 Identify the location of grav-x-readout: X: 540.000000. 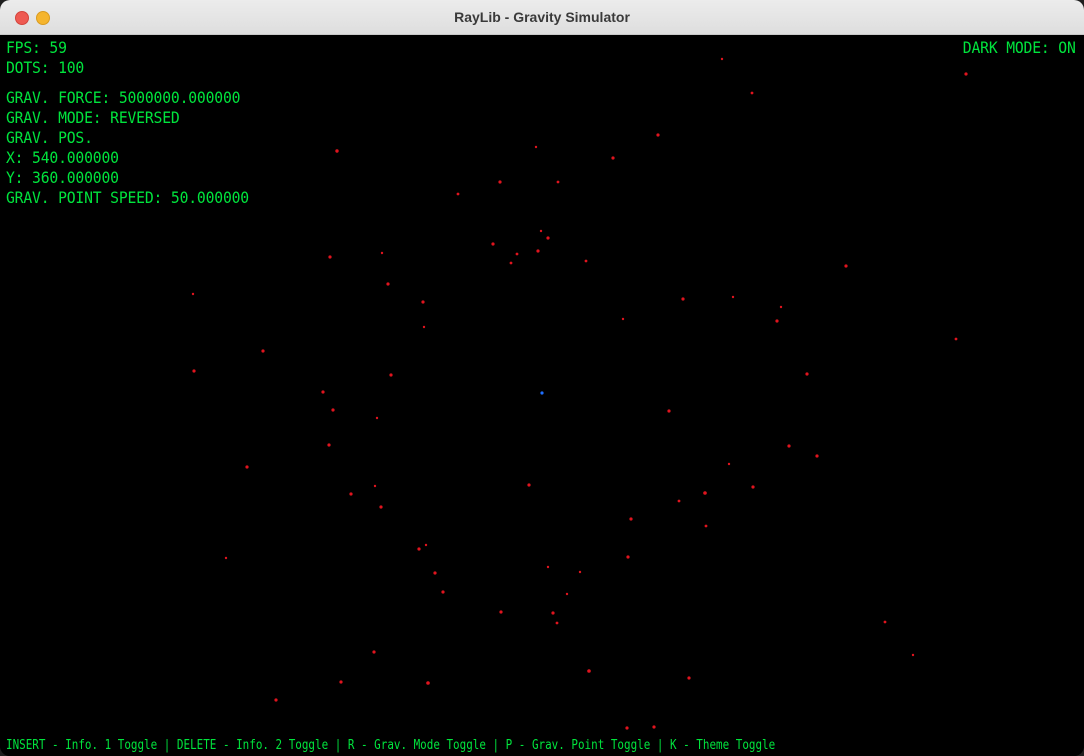
(62, 157).